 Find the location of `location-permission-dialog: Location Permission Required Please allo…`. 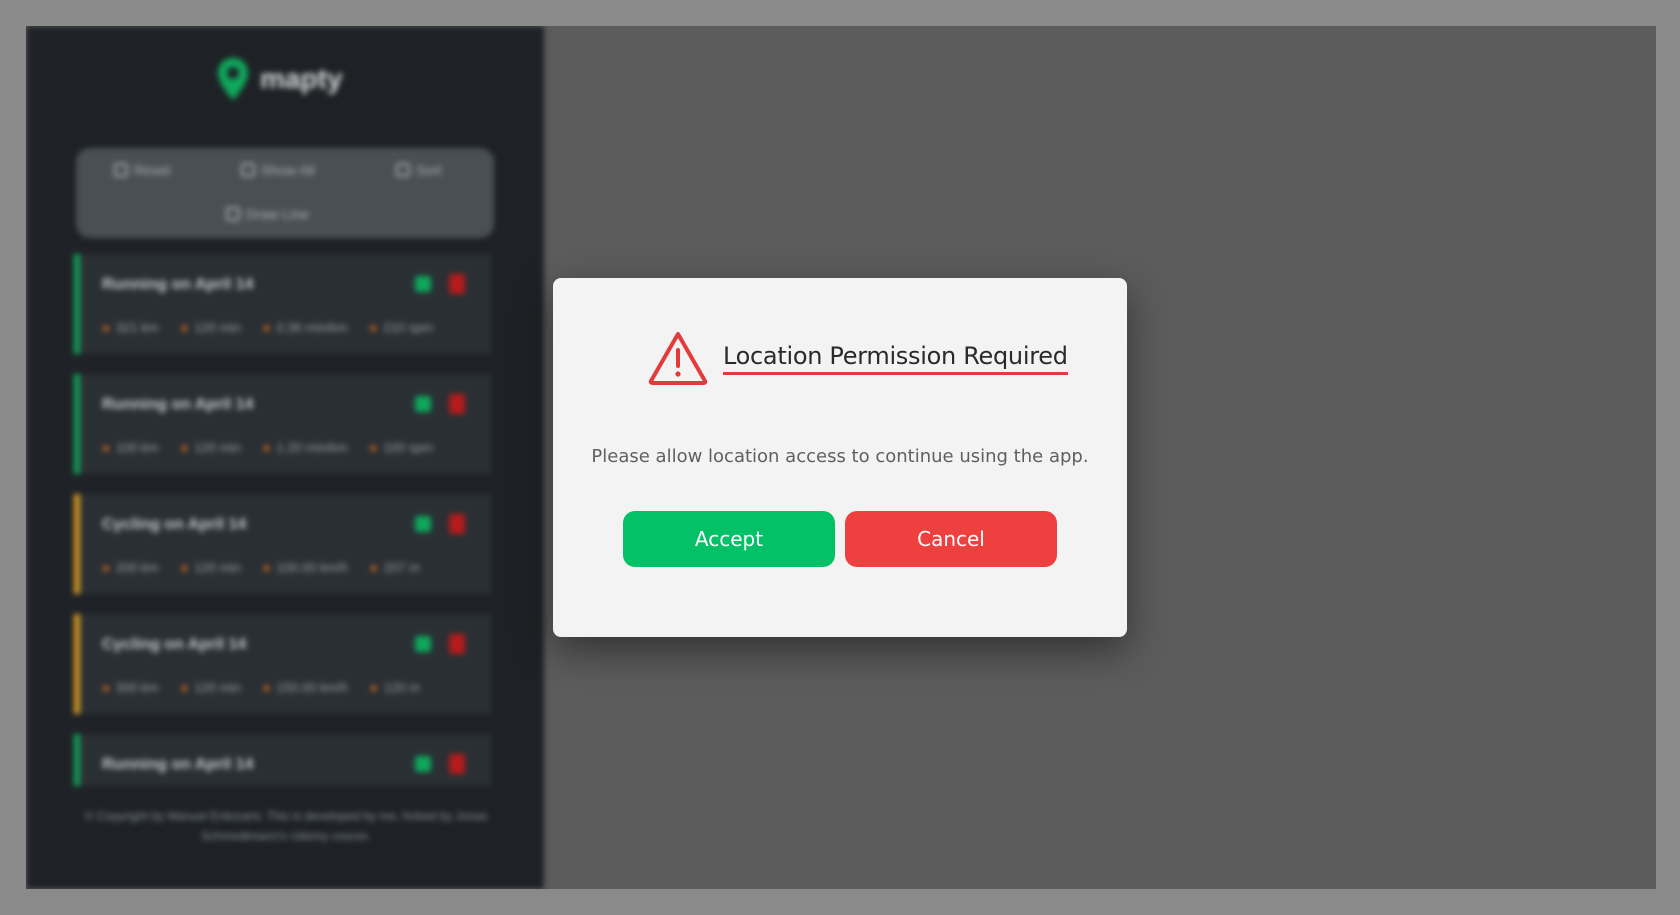

location-permission-dialog: Location Permission Required Please allo… is located at coordinates (840, 457).